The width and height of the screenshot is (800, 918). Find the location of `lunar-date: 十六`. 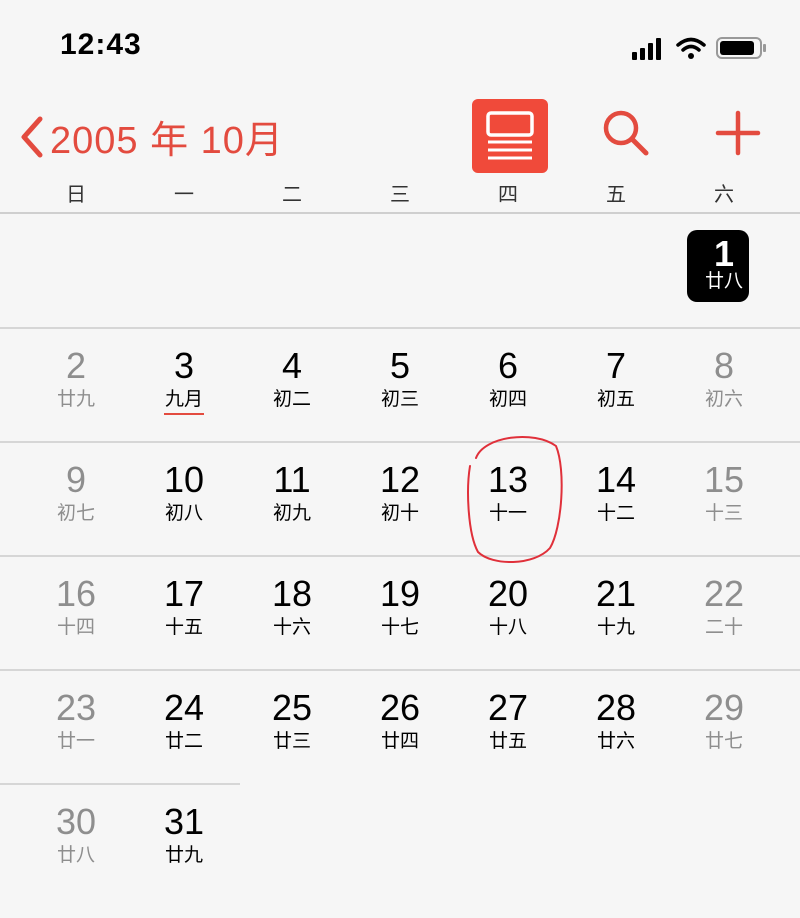

lunar-date: 十六 is located at coordinates (291, 627).